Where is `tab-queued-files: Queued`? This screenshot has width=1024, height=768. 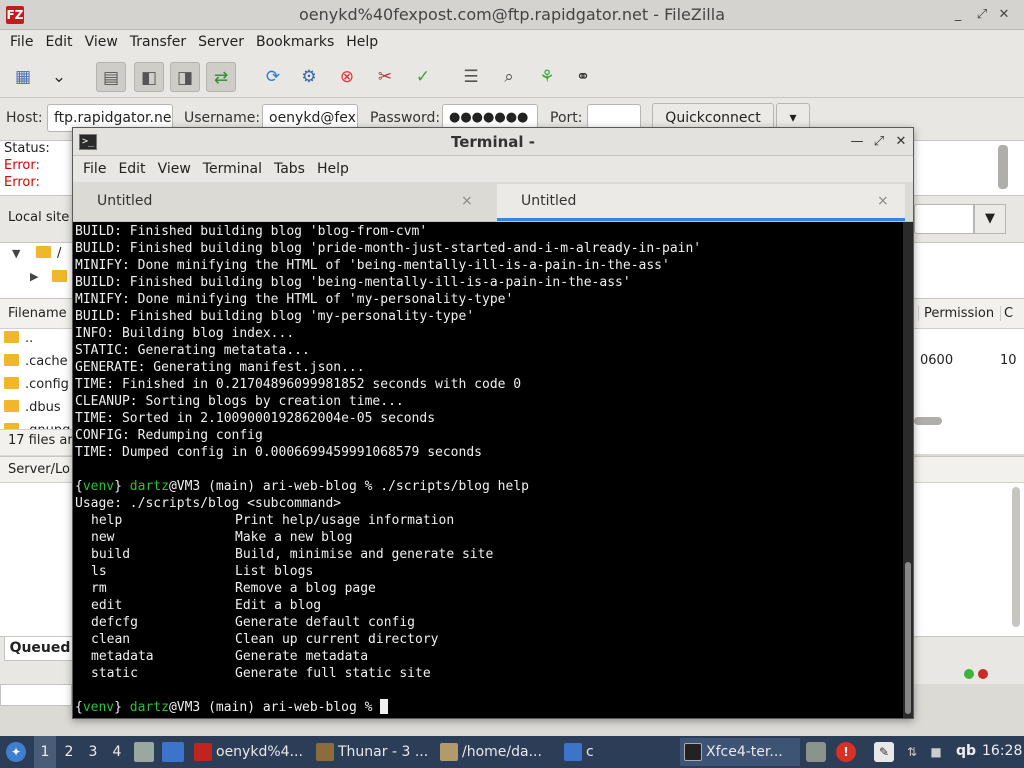 tab-queued-files: Queued is located at coordinates (40, 649).